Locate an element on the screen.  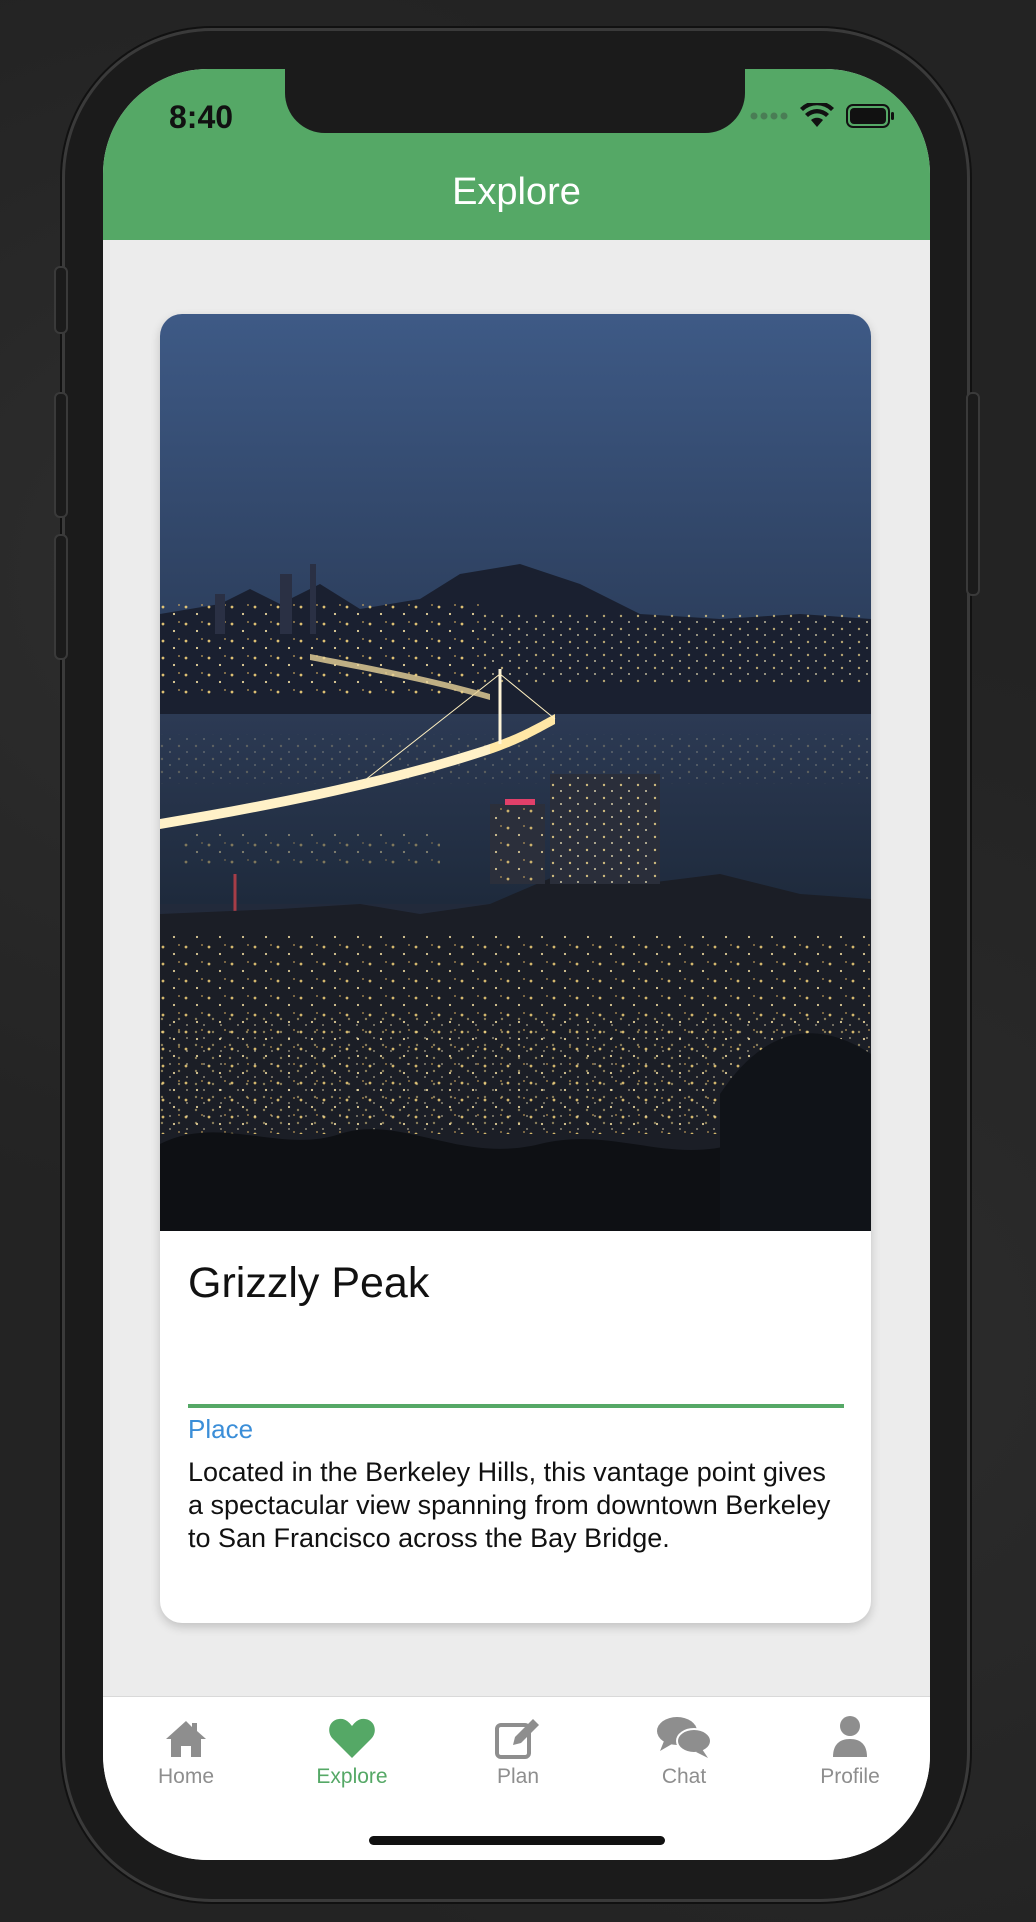
chat-icon is located at coordinates (684, 1737).